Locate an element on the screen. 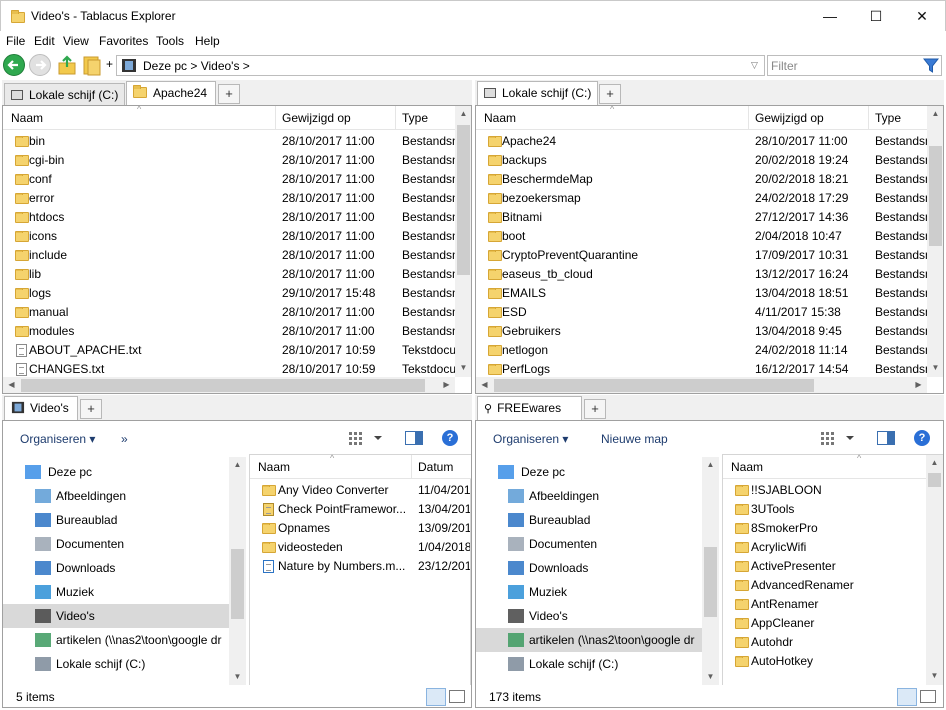 The height and width of the screenshot is (710, 946). filter-box: Filter is located at coordinates (854, 65).